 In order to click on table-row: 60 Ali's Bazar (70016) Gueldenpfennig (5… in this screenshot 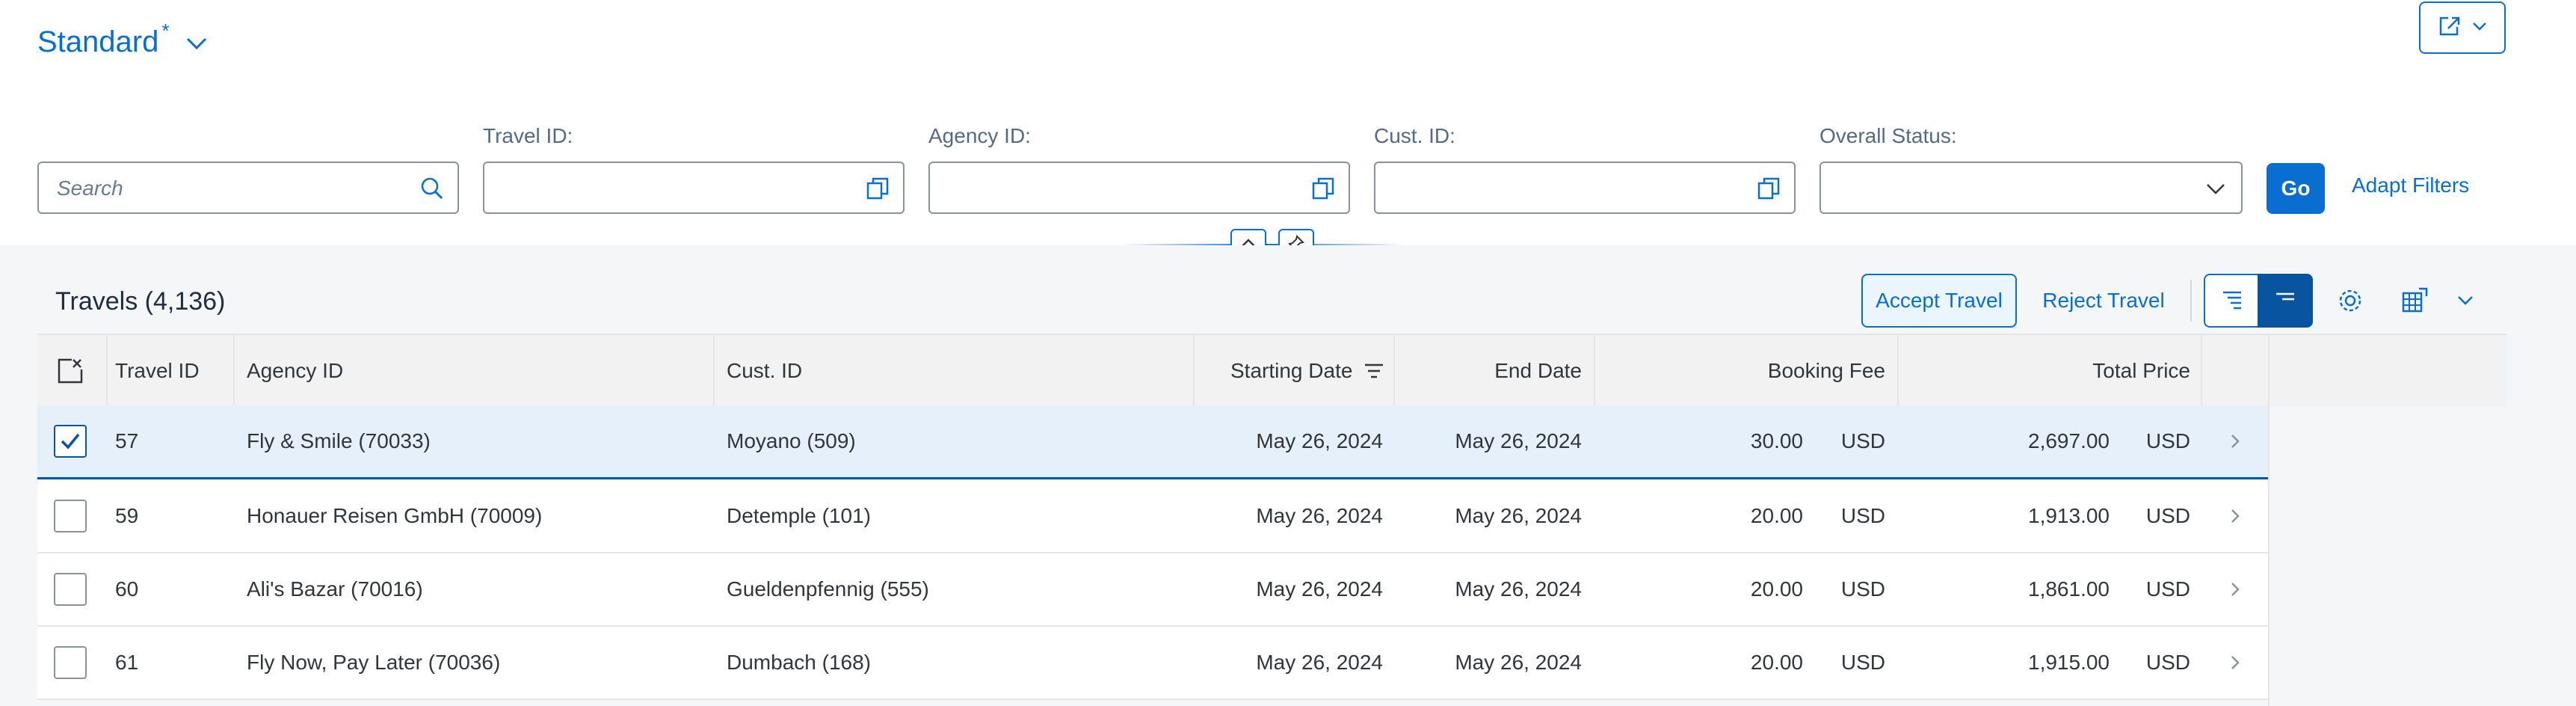, I will do `click(1152, 590)`.